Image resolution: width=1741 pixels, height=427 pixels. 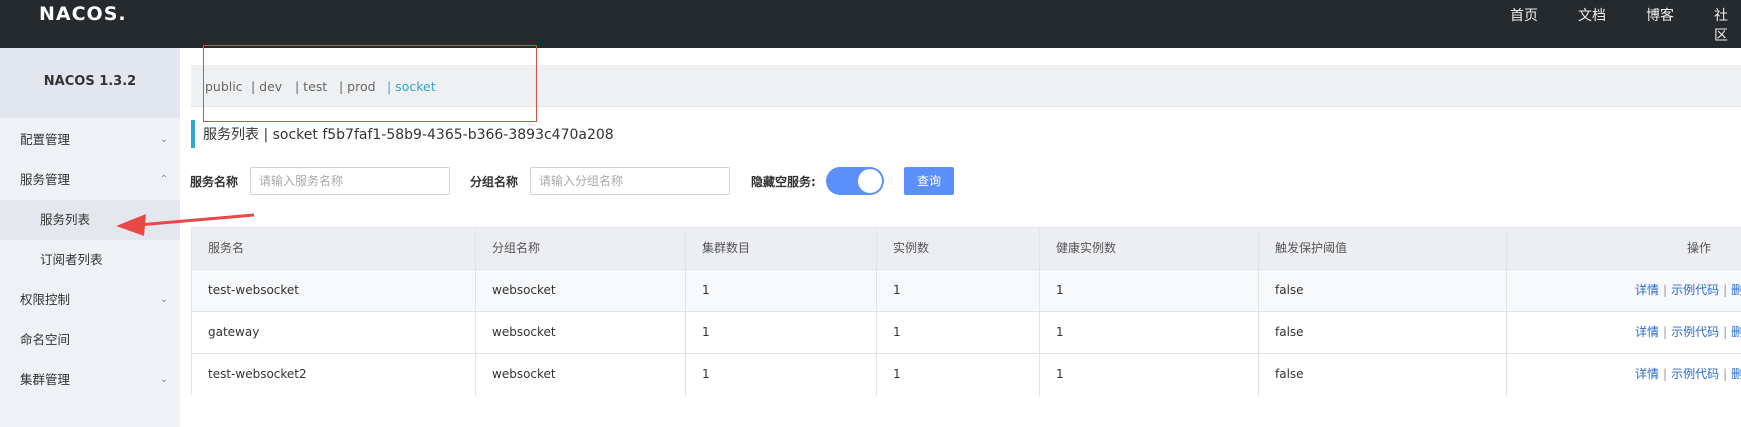 I want to click on nav-home: 首页, so click(x=1524, y=16).